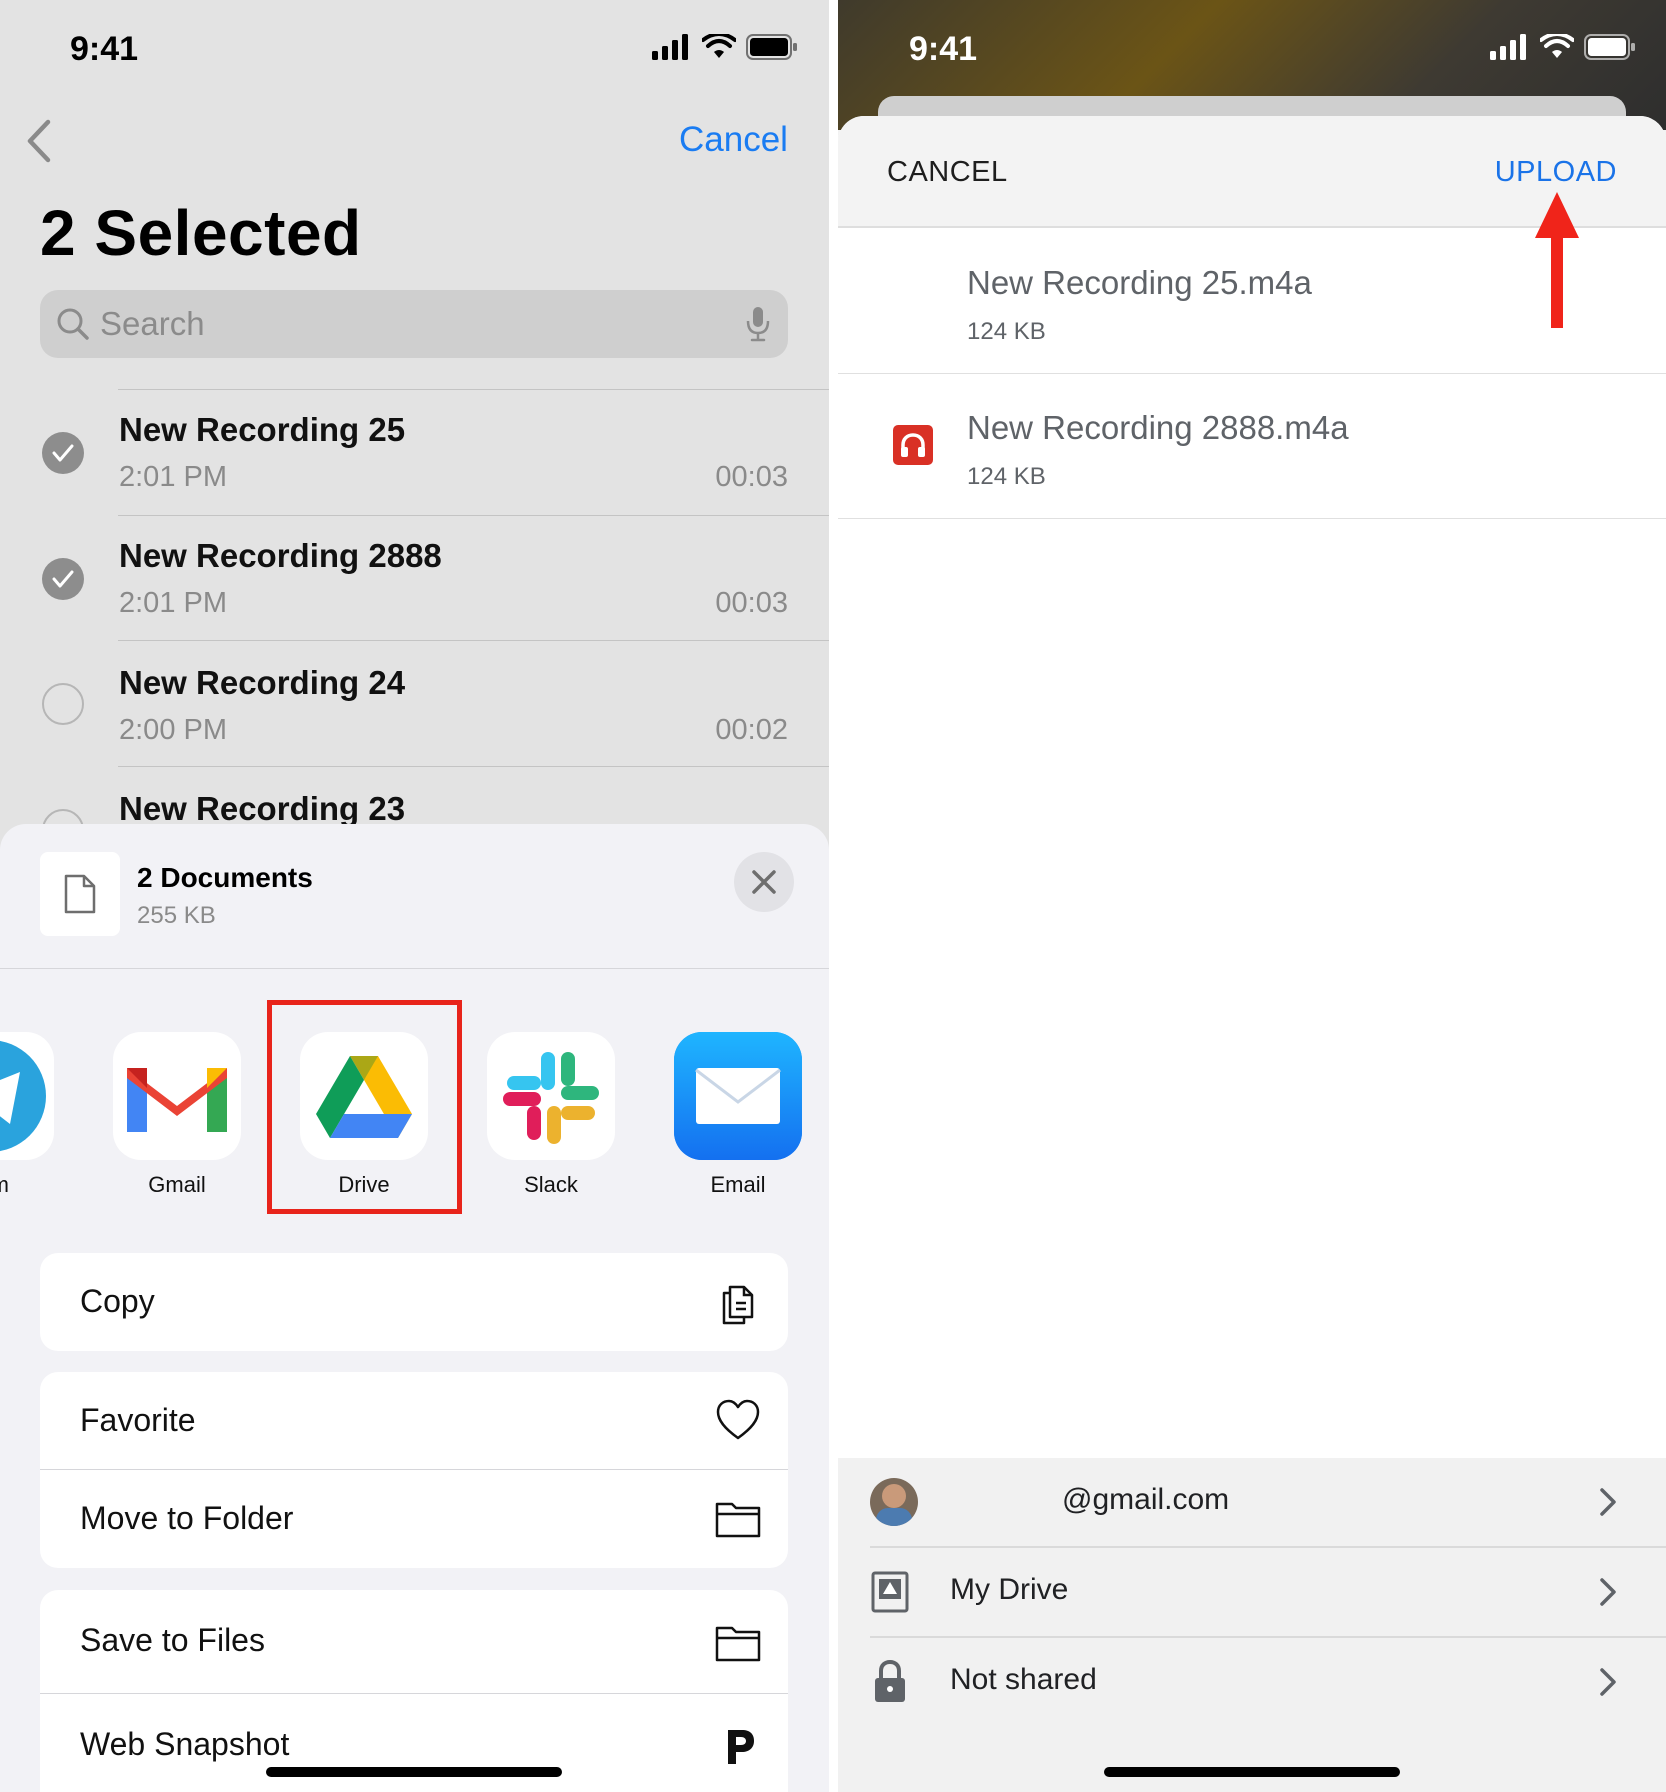 The height and width of the screenshot is (1792, 1666). What do you see at coordinates (201, 233) in the screenshot?
I see `page-title: 2 Selected` at bounding box center [201, 233].